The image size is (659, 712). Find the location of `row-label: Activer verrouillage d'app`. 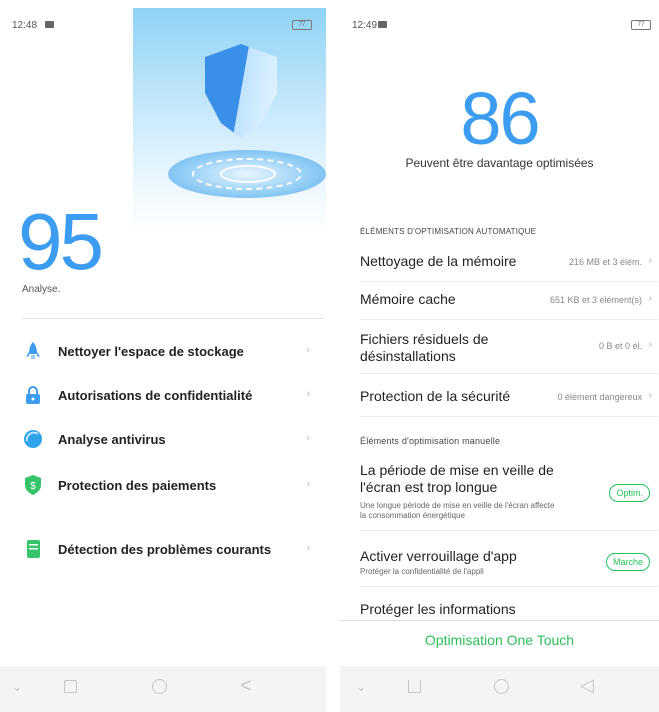

row-label: Activer verrouillage d'app is located at coordinates (438, 556).